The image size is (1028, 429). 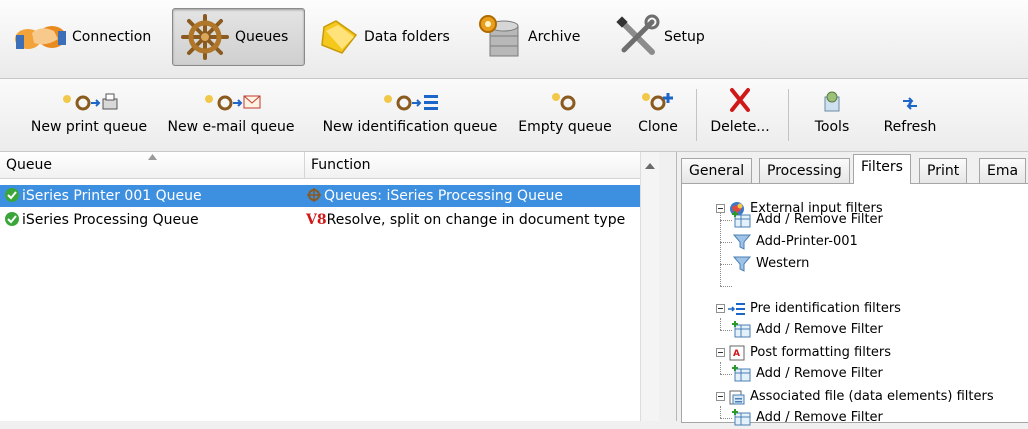 What do you see at coordinates (499, 36) in the screenshot?
I see `database-gear-icon` at bounding box center [499, 36].